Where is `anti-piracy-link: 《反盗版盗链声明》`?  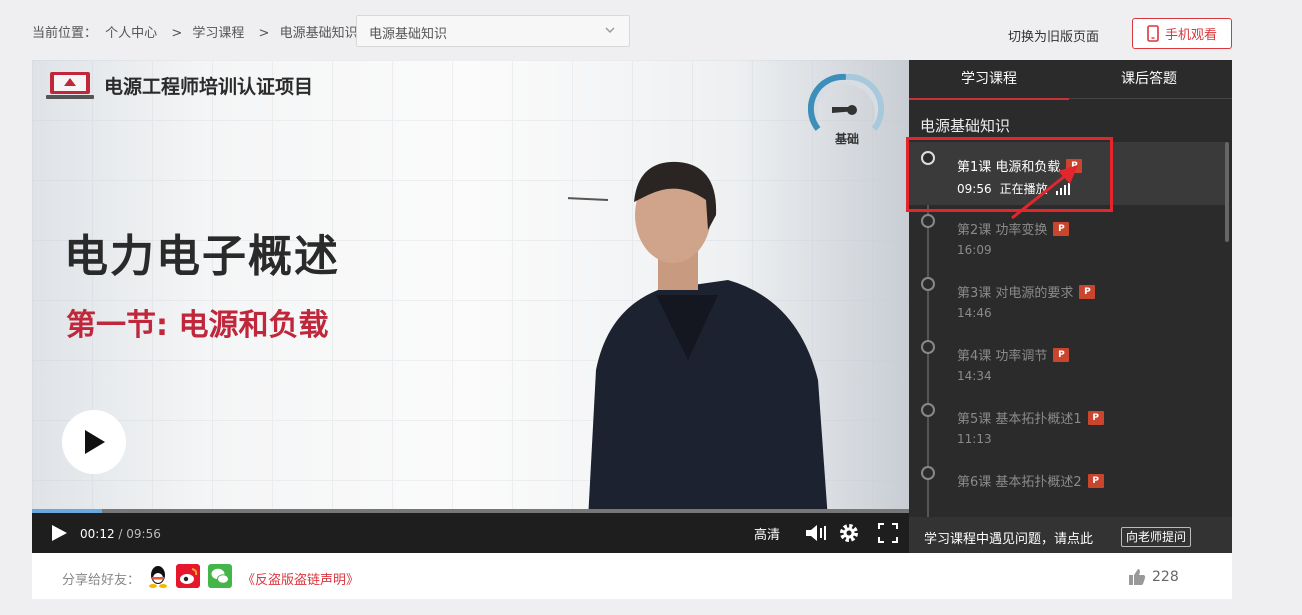 anti-piracy-link: 《反盗版盗链声明》 is located at coordinates (300, 578).